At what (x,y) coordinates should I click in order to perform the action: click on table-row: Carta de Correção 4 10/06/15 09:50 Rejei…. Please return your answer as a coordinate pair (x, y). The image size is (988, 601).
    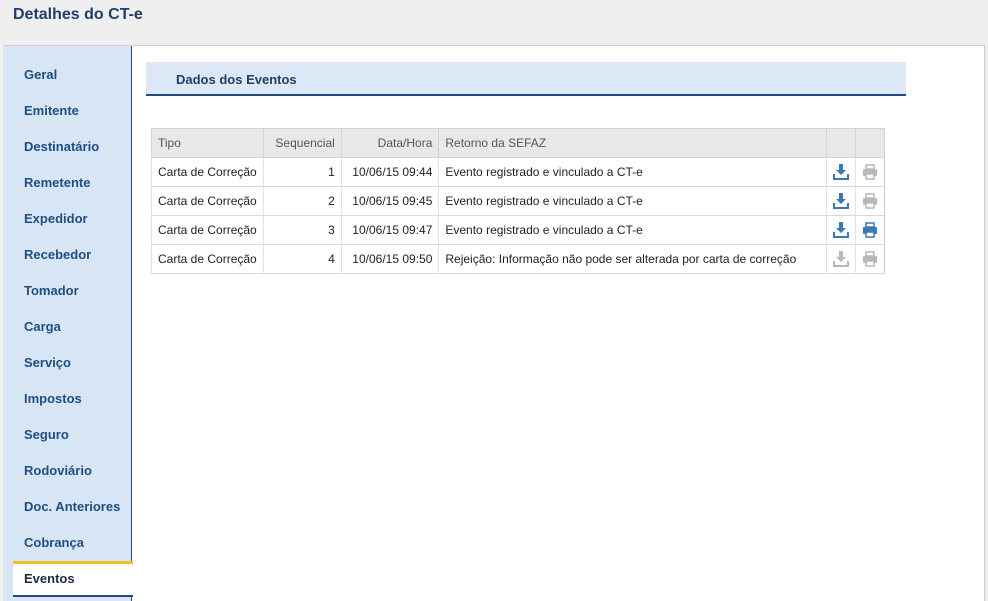
    Looking at the image, I should click on (517, 259).